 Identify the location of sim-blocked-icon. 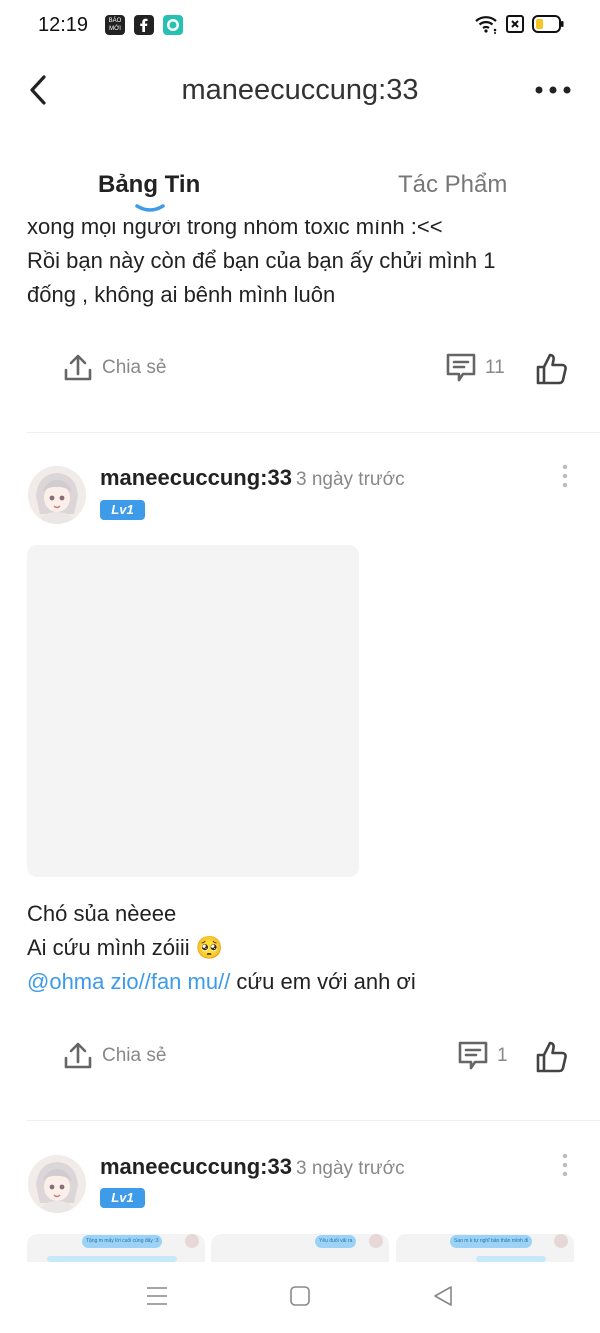
(515, 24).